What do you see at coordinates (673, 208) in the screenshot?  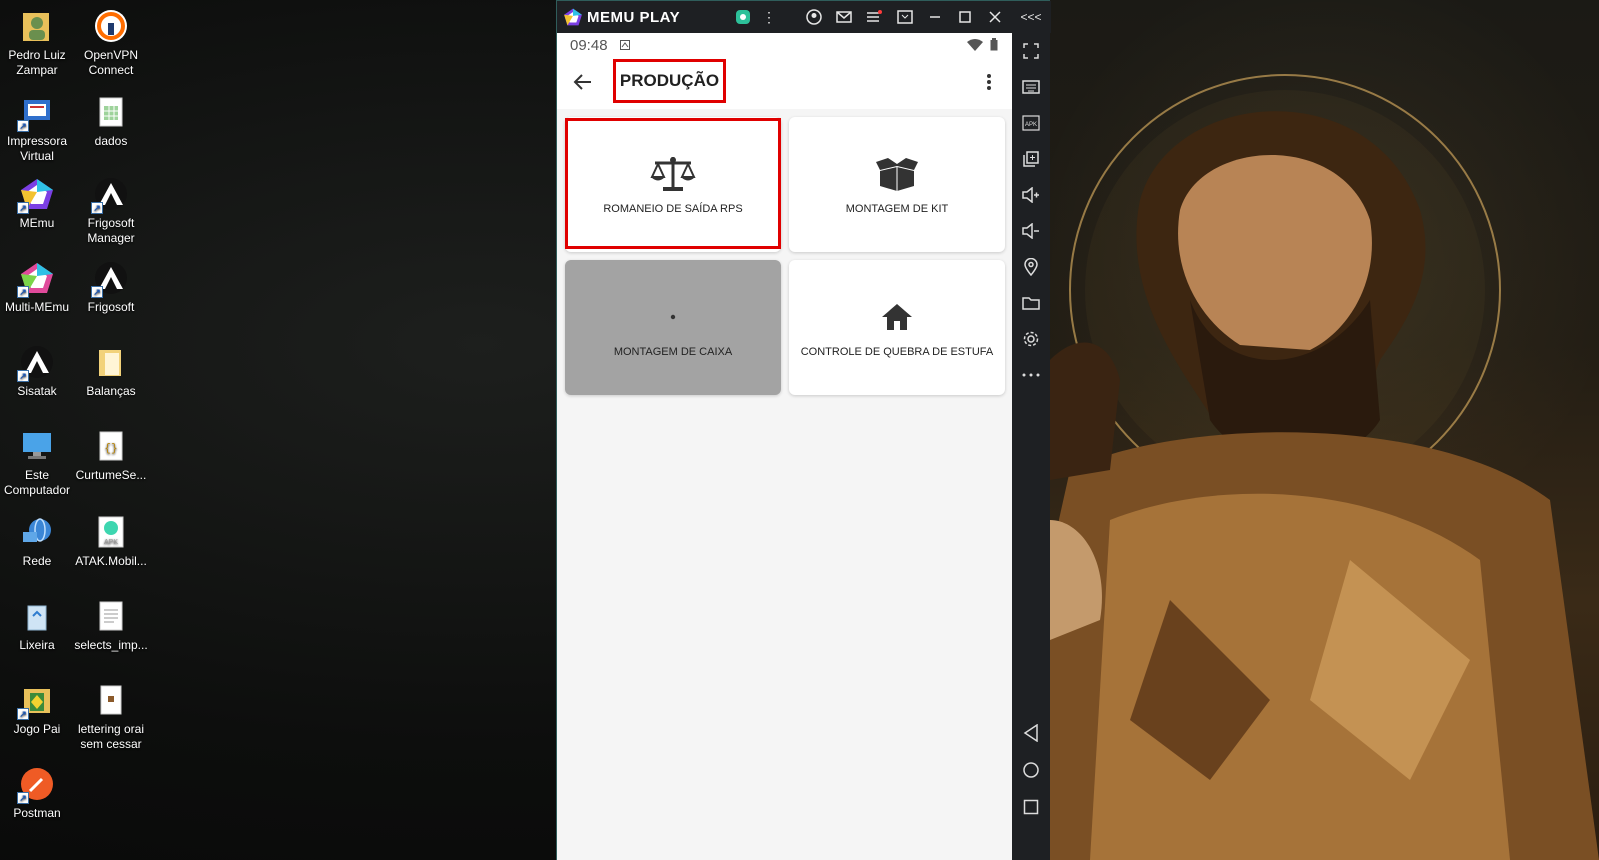 I see `tile-label: ROMANEIO DE SAÍDA RPS` at bounding box center [673, 208].